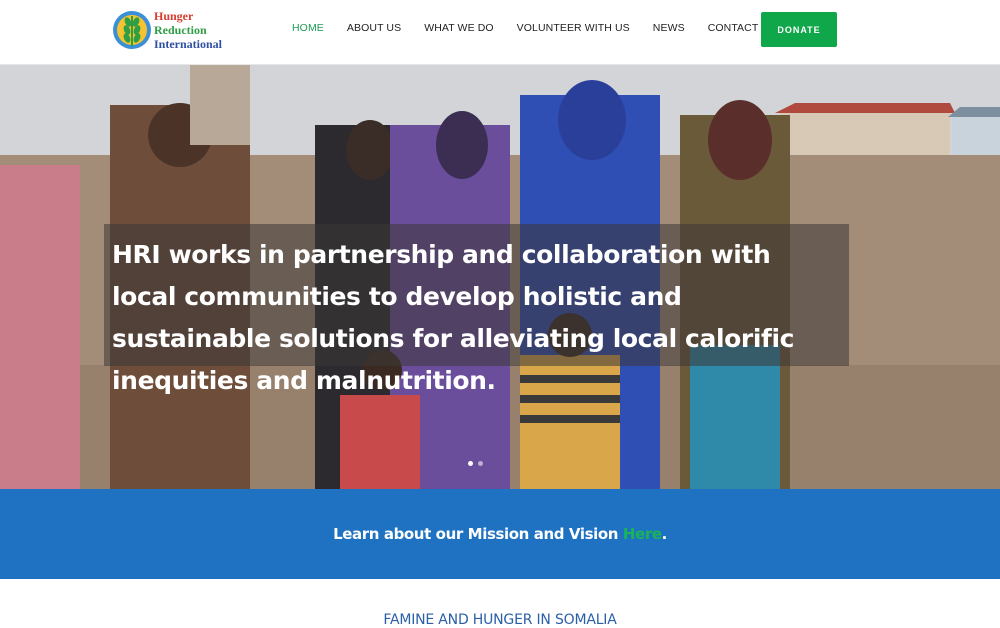 The image size is (1000, 628). Describe the element at coordinates (478, 534) in the screenshot. I see `mission-lead-text: Learn about our Mission and Vision` at that location.